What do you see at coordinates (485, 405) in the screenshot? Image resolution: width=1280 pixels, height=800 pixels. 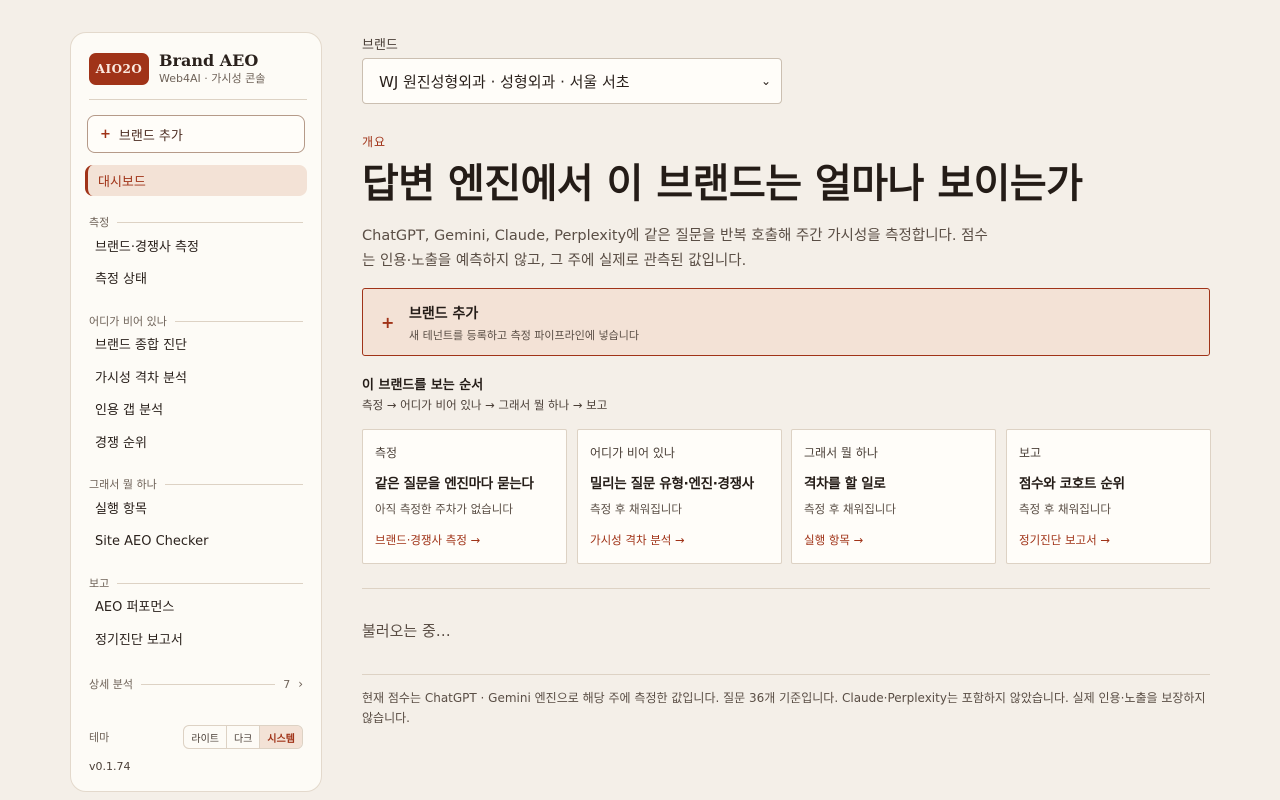 I see `order-path: 측정 → 어디가 비어 있나 → 그래서 뭘 하나 → 보고` at bounding box center [485, 405].